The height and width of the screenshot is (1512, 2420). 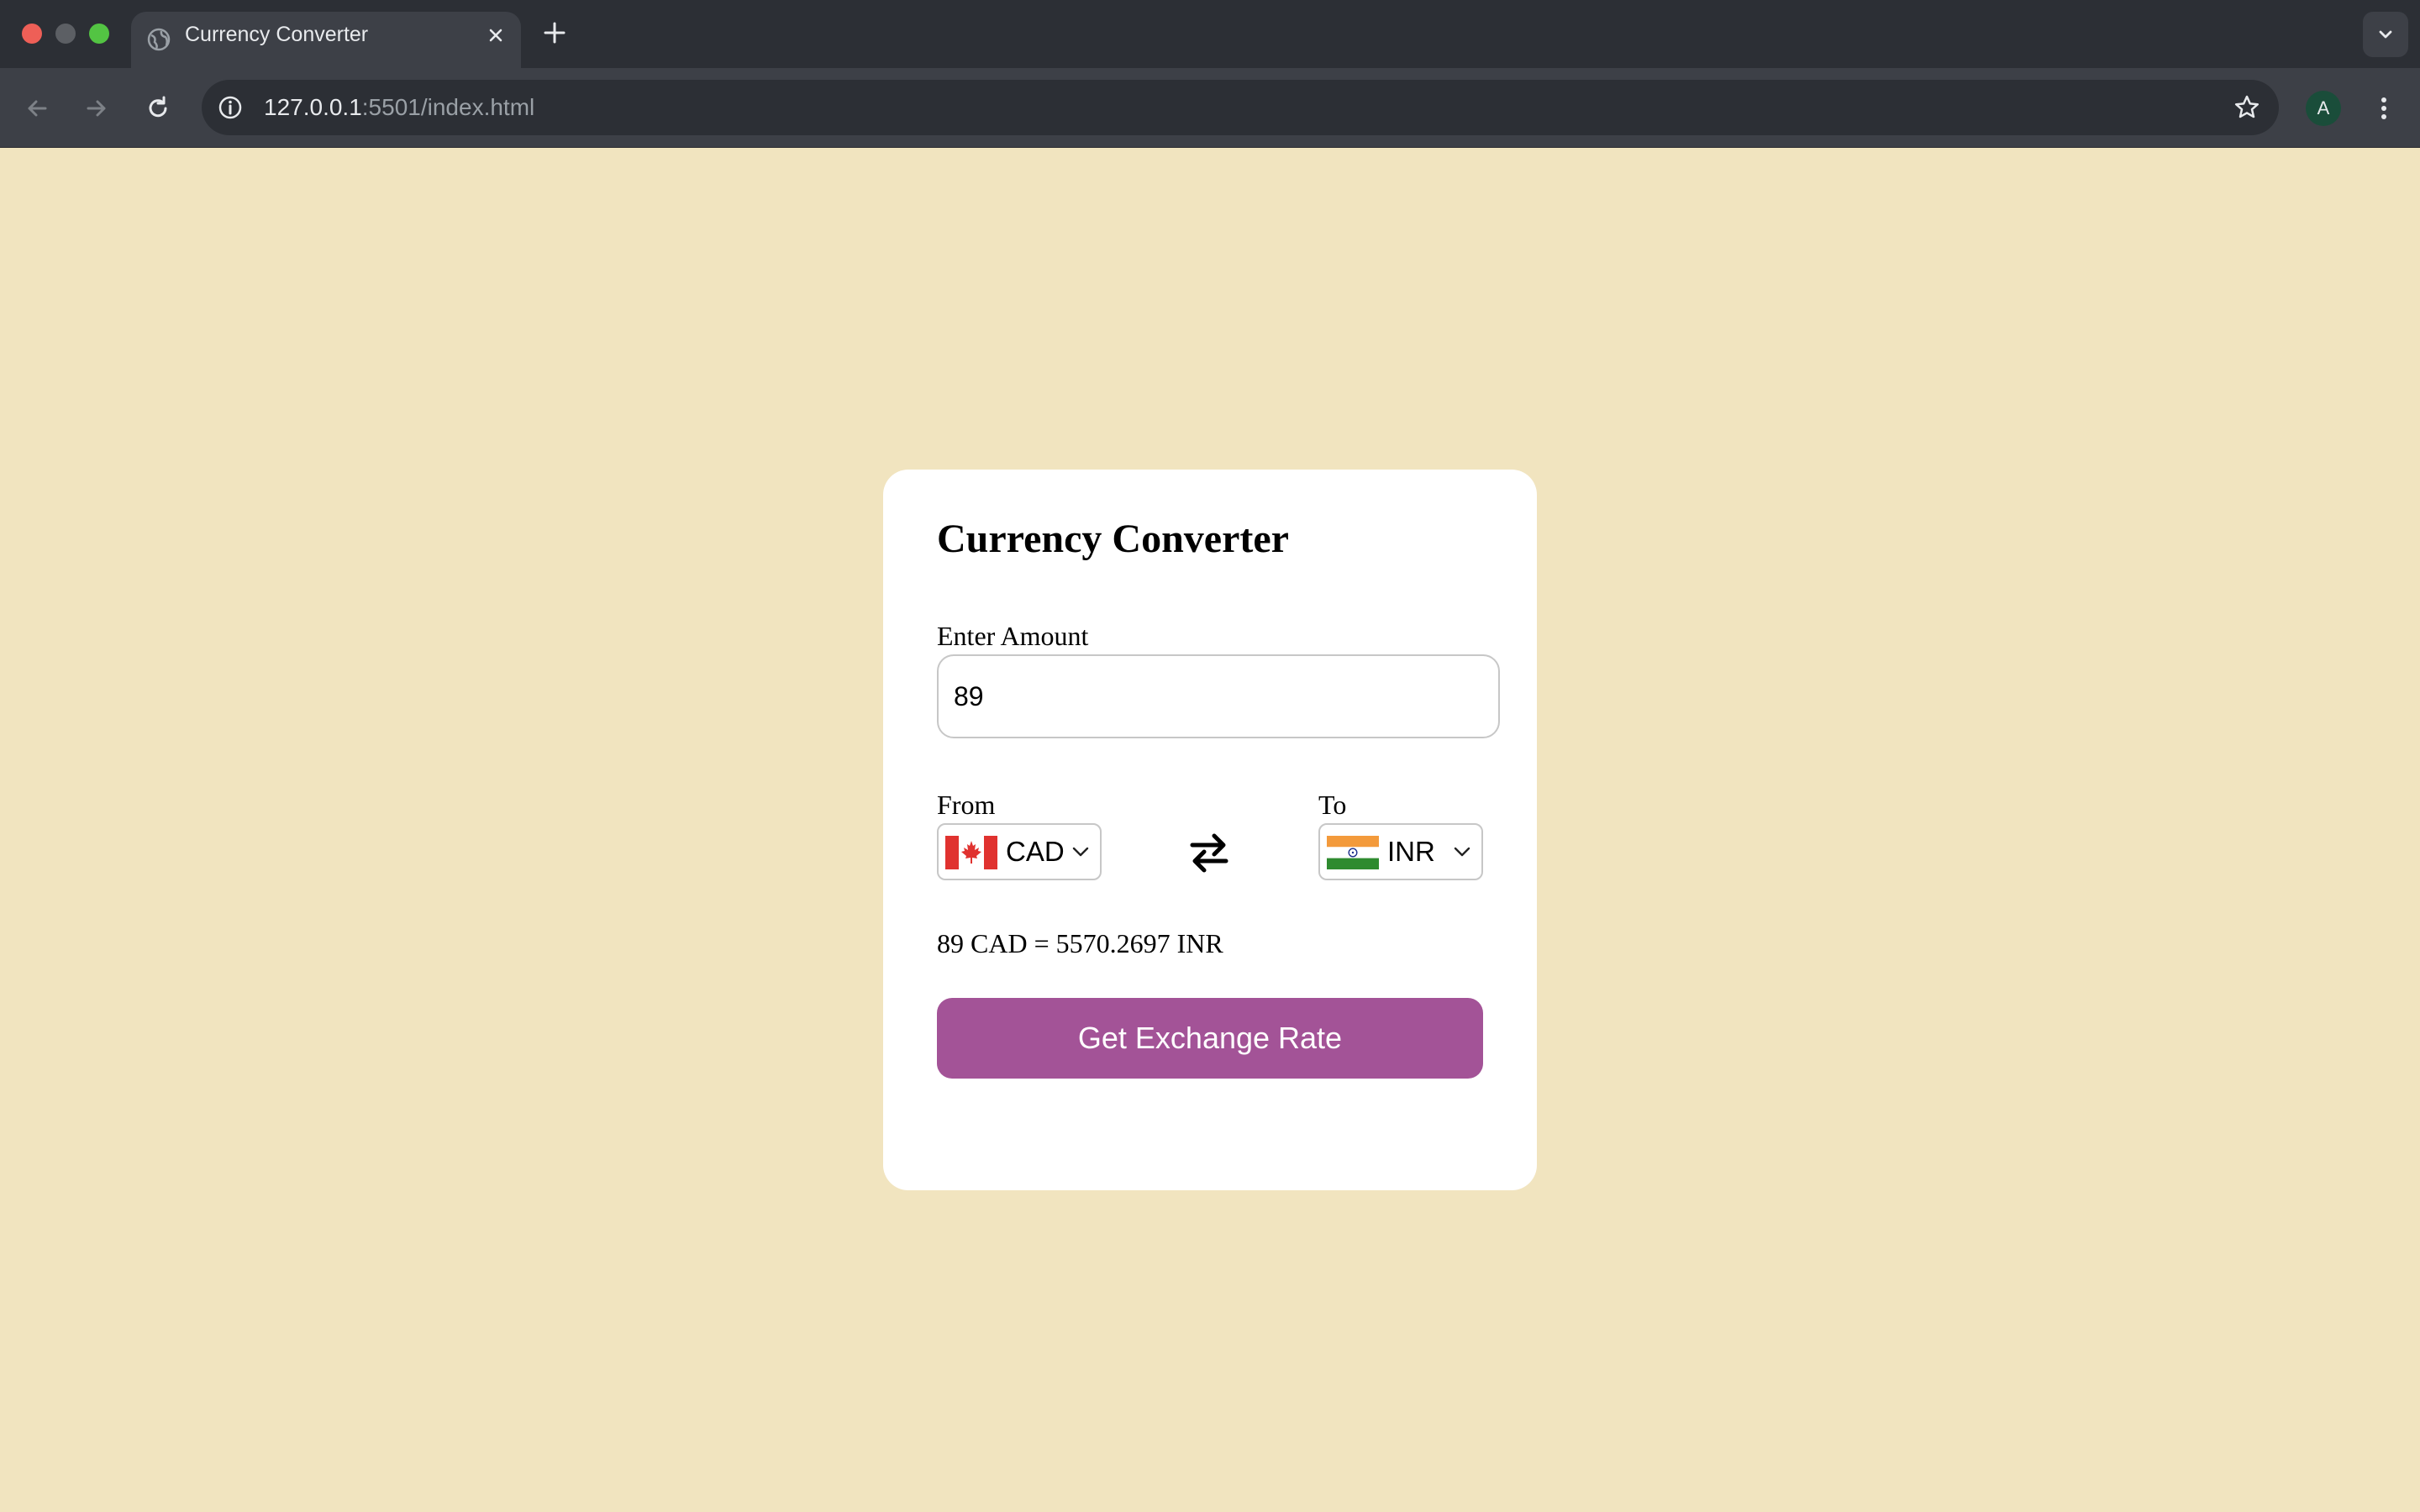 What do you see at coordinates (37, 108) in the screenshot?
I see `back-arrow-icon` at bounding box center [37, 108].